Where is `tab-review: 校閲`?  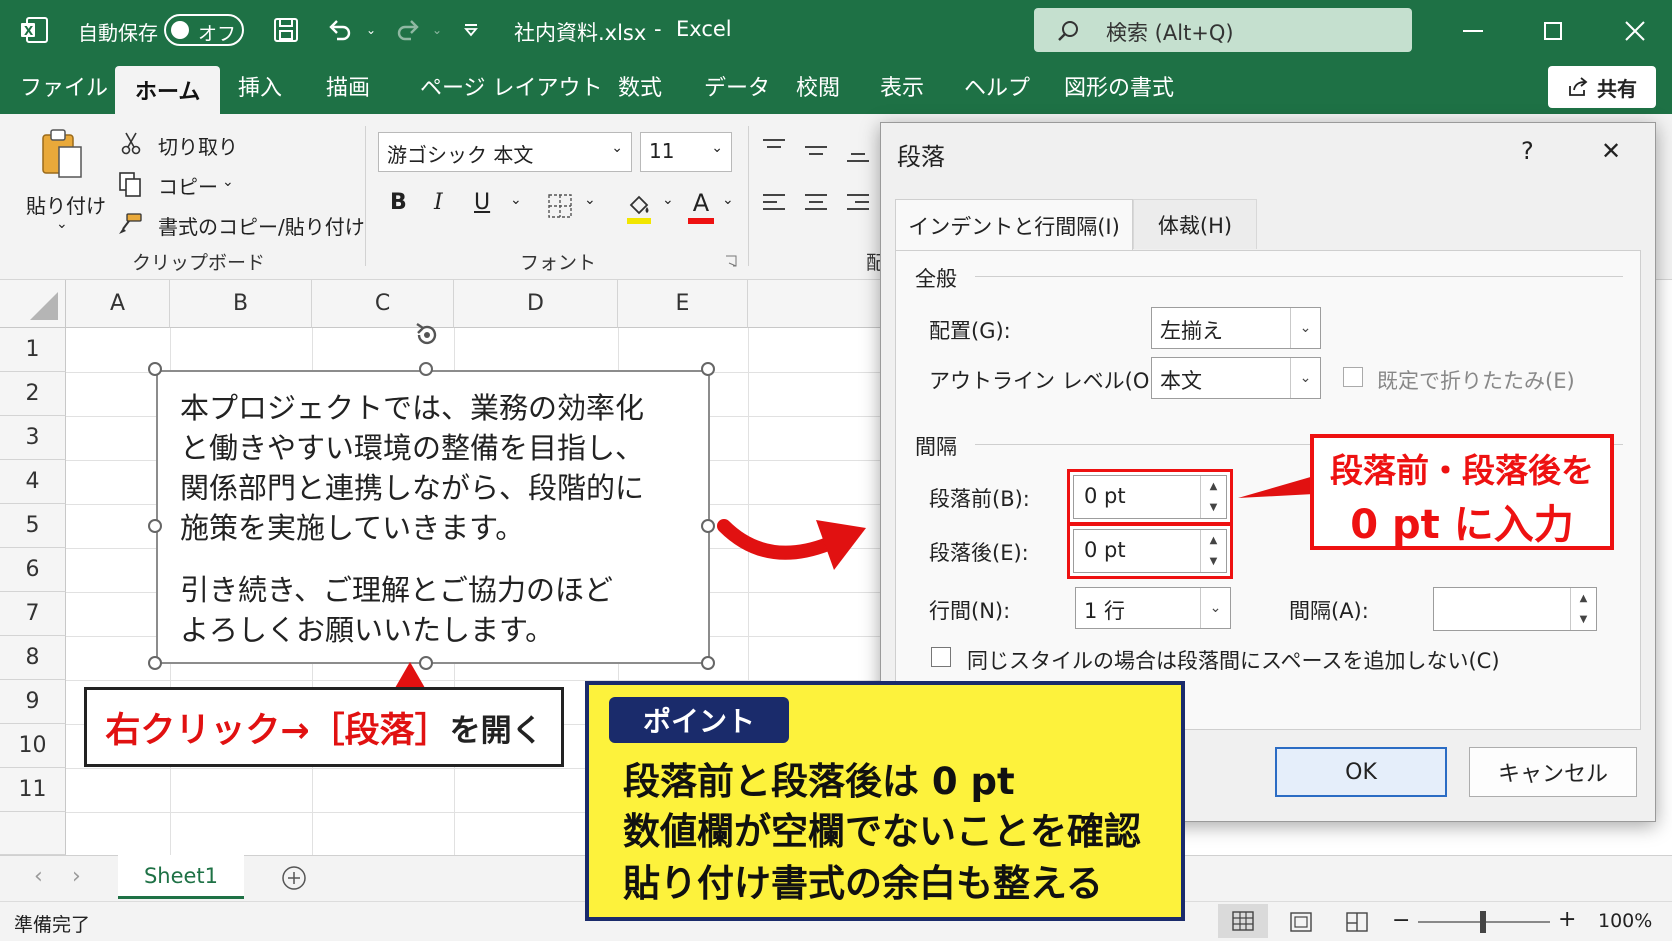
tab-review: 校閲 is located at coordinates (818, 86).